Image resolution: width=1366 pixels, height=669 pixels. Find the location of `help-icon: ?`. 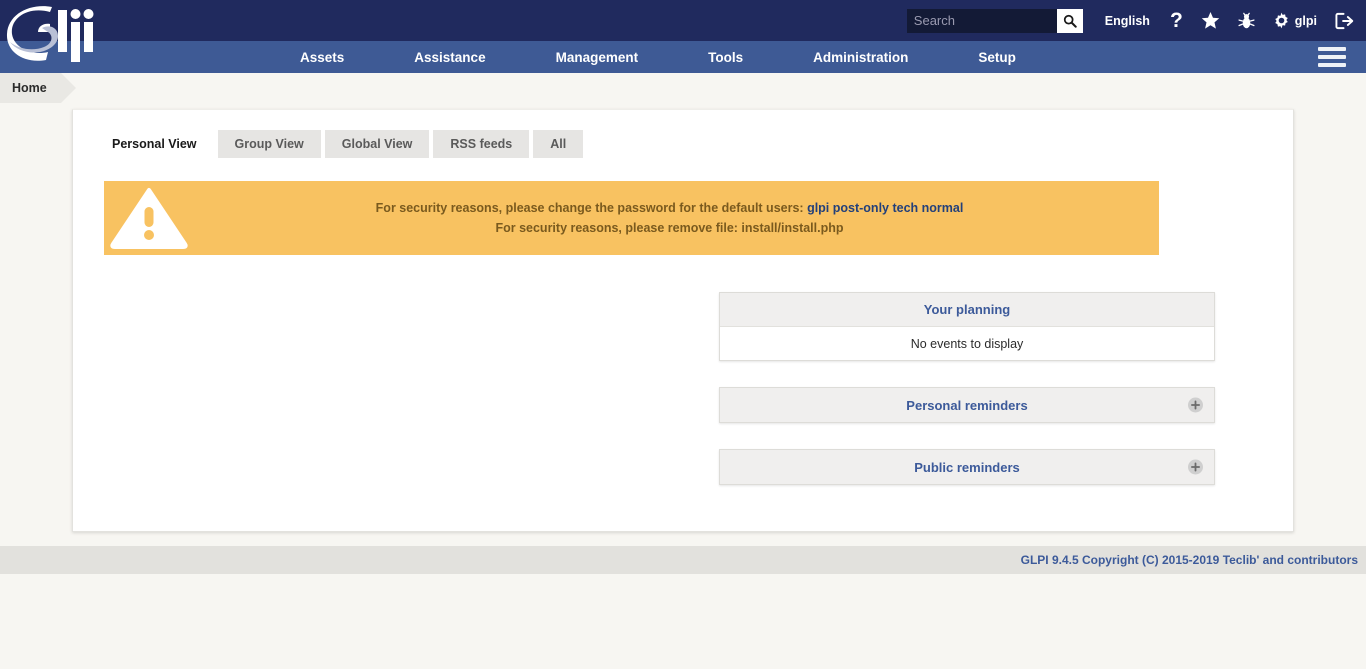

help-icon: ? is located at coordinates (1176, 20).